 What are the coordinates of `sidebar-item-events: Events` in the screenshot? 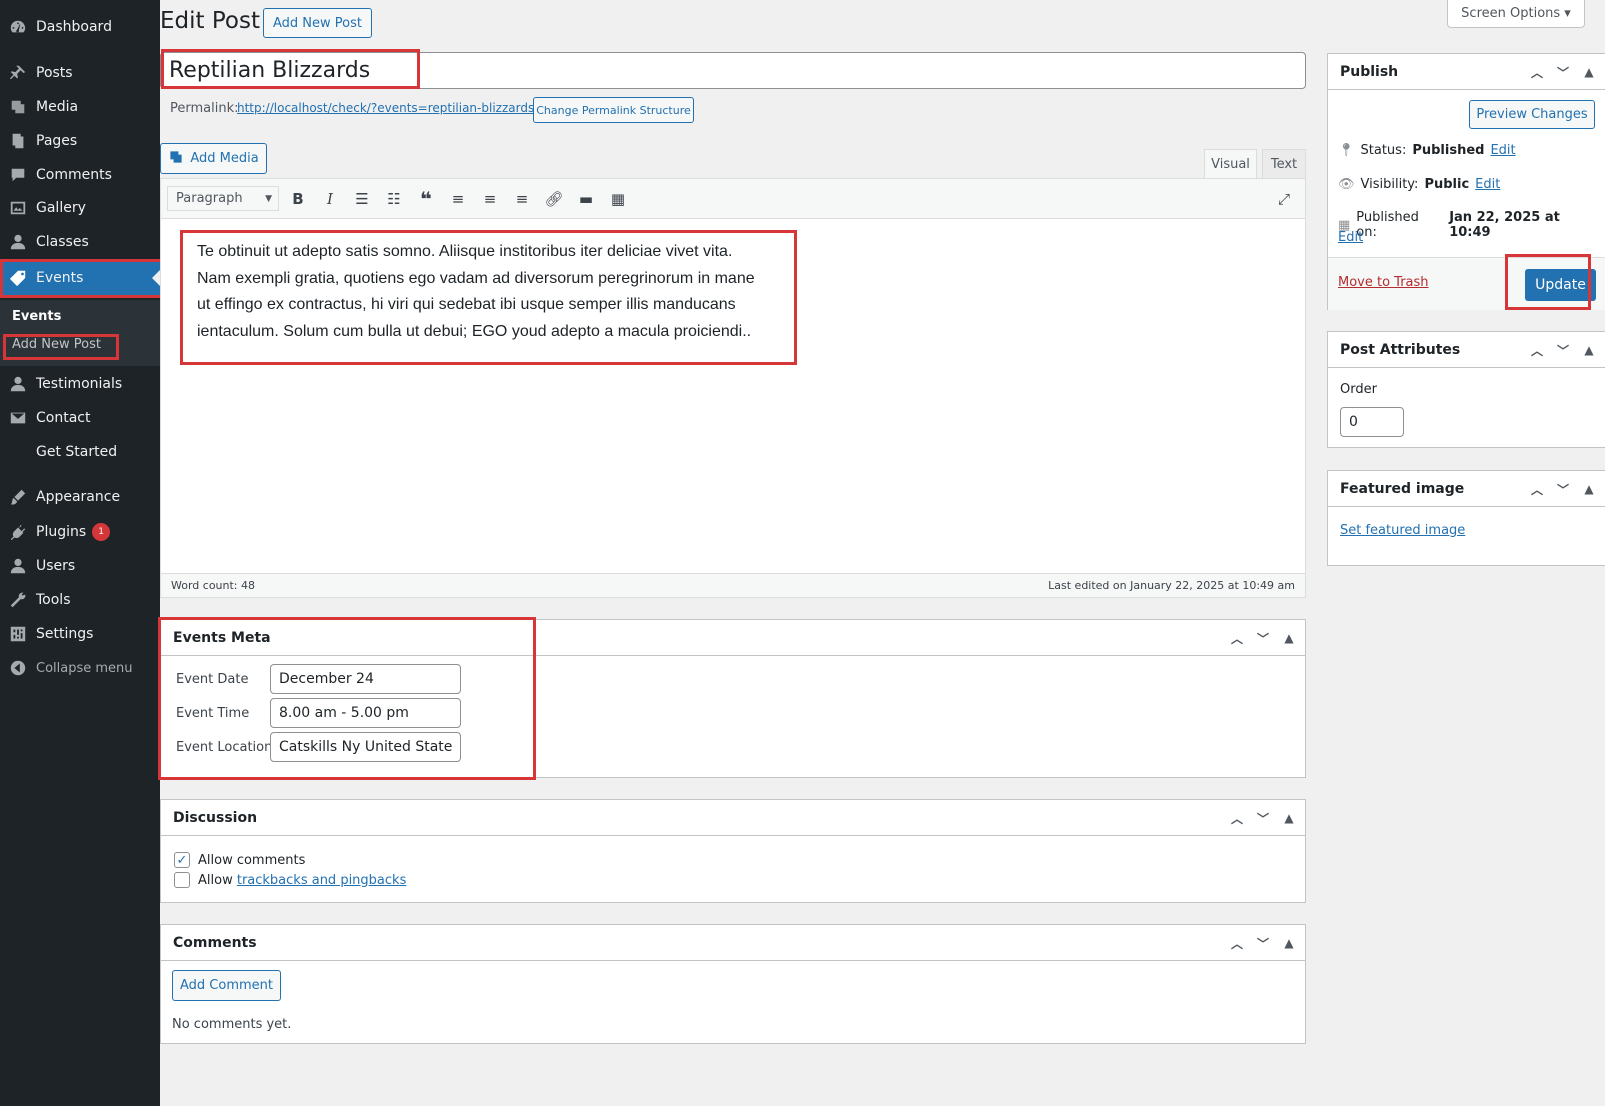 It's located at (80, 278).